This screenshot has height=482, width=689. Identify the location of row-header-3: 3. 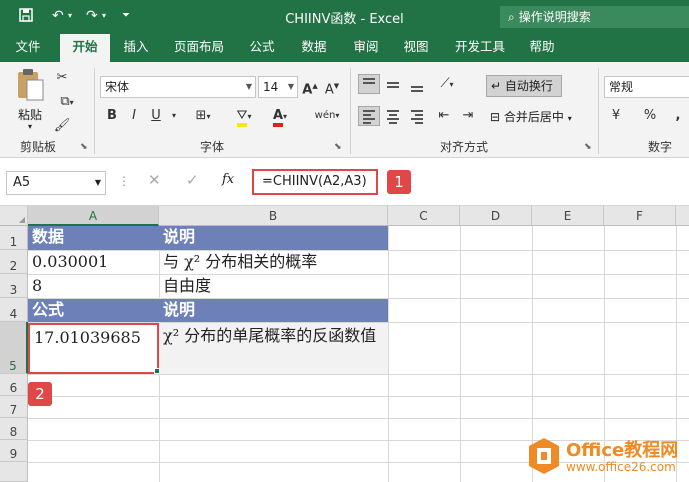
(14, 286).